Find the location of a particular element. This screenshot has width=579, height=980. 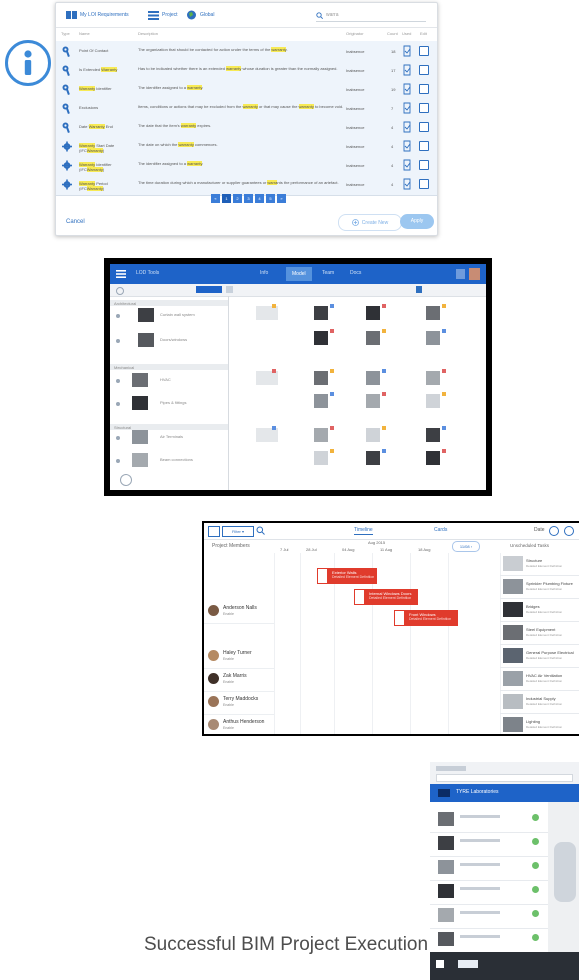

start-icon is located at coordinates (440, 964).